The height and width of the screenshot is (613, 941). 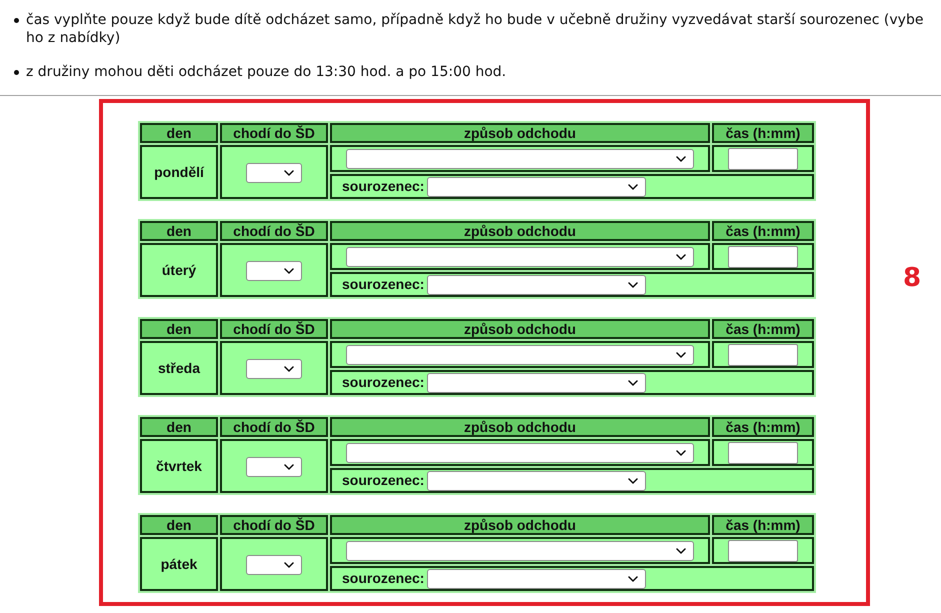 What do you see at coordinates (475, 29) in the screenshot?
I see `instruction-text: čas vyplňte pouze když bude dítě odcházet samo, případně když ho bude v učebně družiny vyzvedávat starší sourozenec (vybe ho z nabídky)` at bounding box center [475, 29].